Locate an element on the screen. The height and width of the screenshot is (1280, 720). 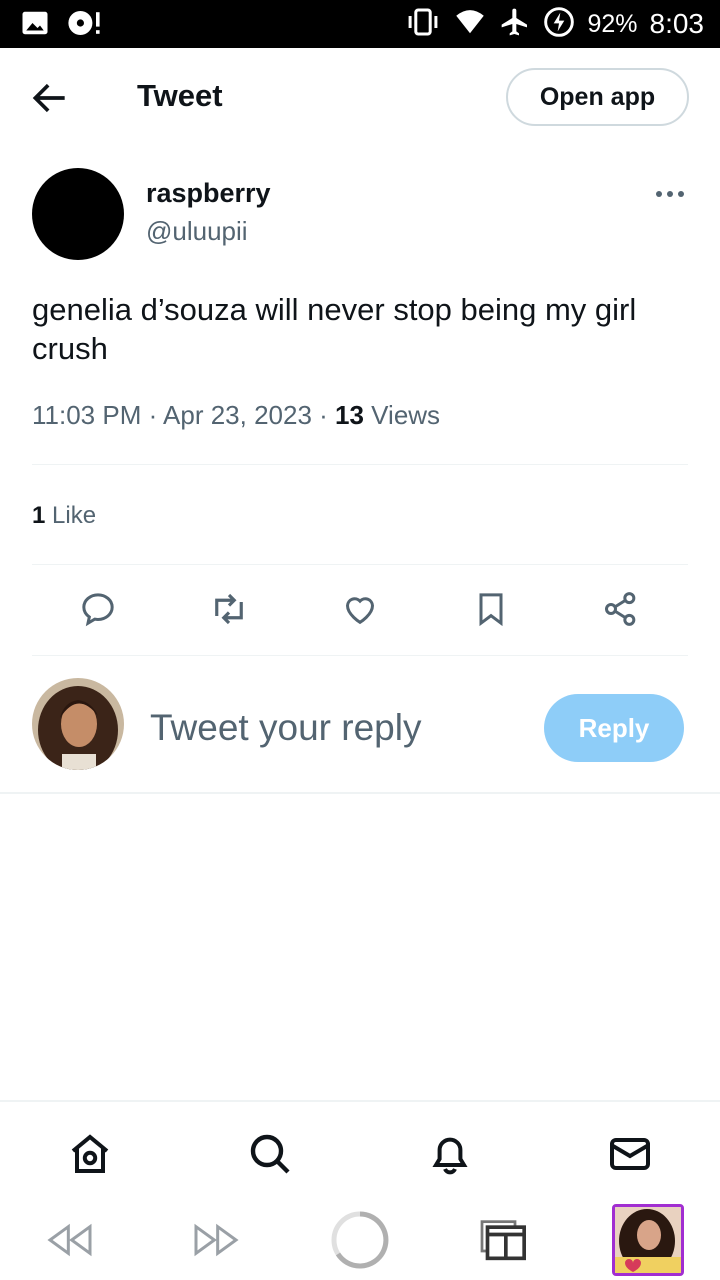
messages-icon is located at coordinates (630, 1154).